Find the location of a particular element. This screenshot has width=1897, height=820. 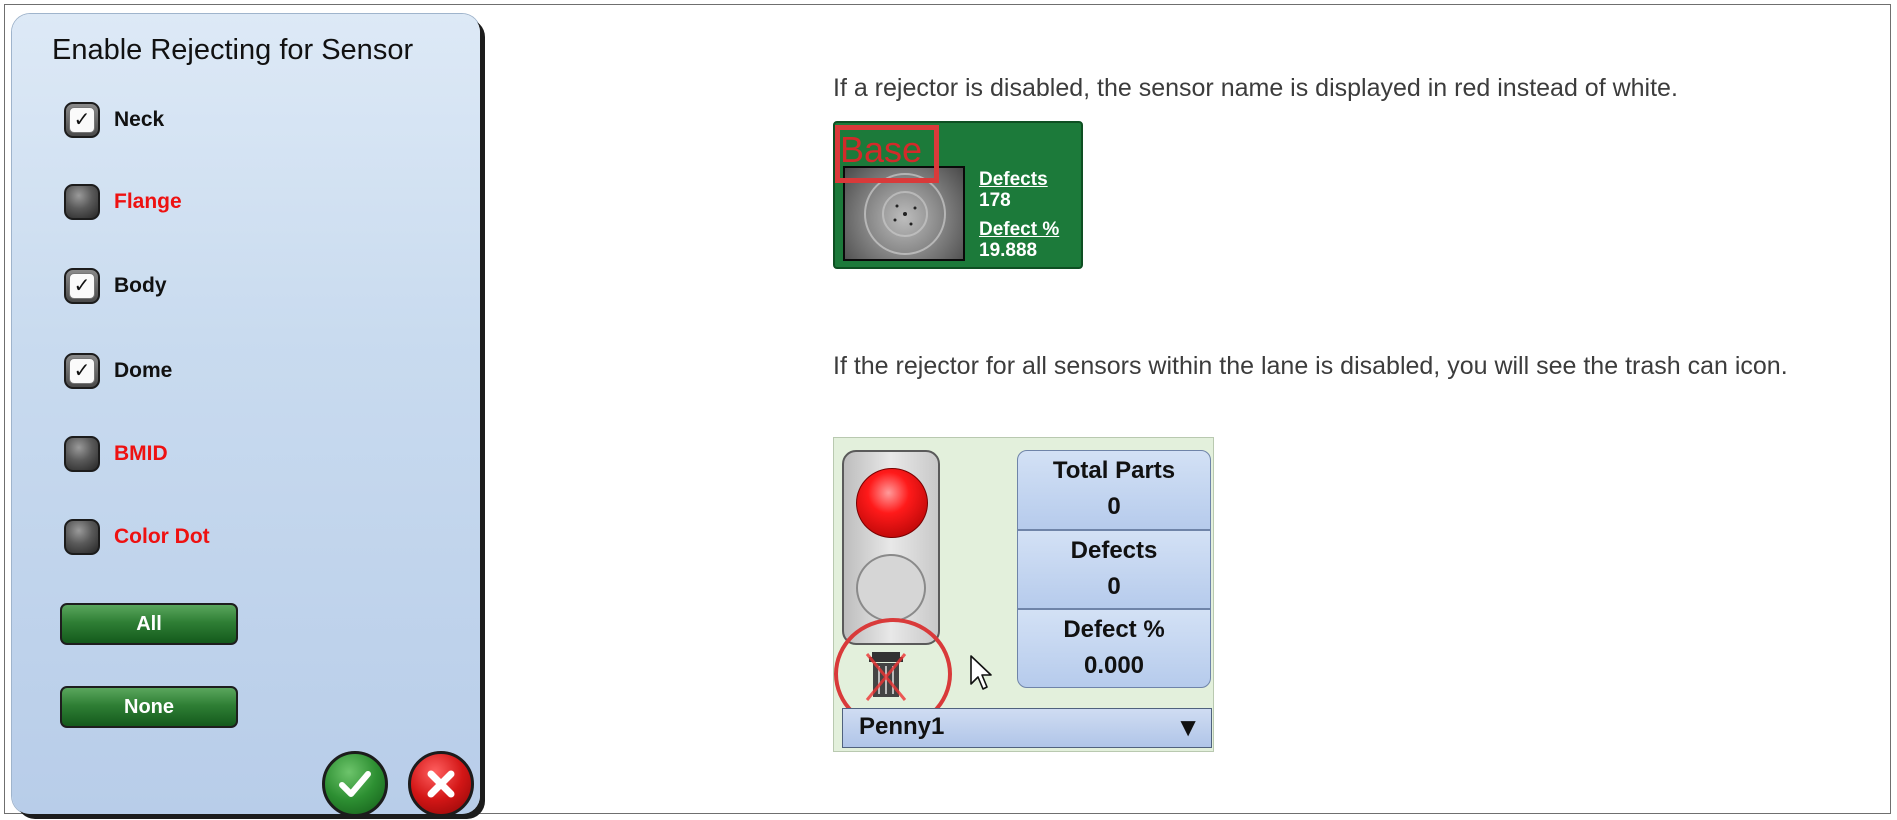

sensor-row-color-dot: Color Dot is located at coordinates (137, 537).